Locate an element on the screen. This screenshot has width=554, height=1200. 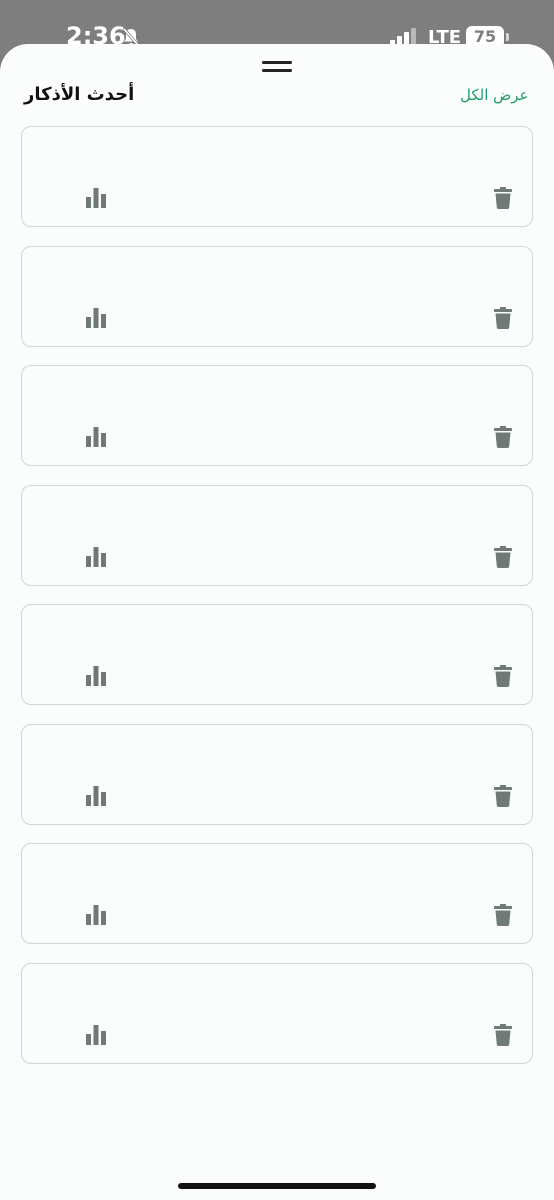
drag-handle is located at coordinates (277, 66).